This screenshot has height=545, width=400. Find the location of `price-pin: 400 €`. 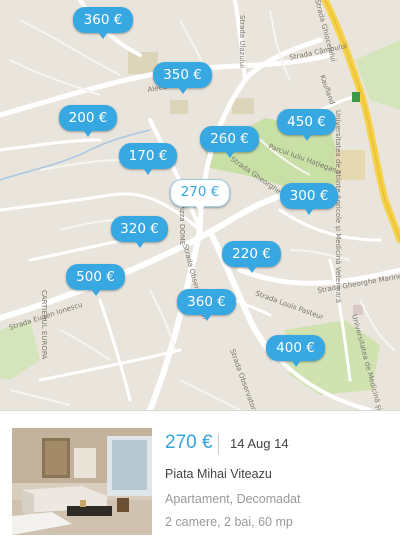

price-pin: 400 € is located at coordinates (295, 351).